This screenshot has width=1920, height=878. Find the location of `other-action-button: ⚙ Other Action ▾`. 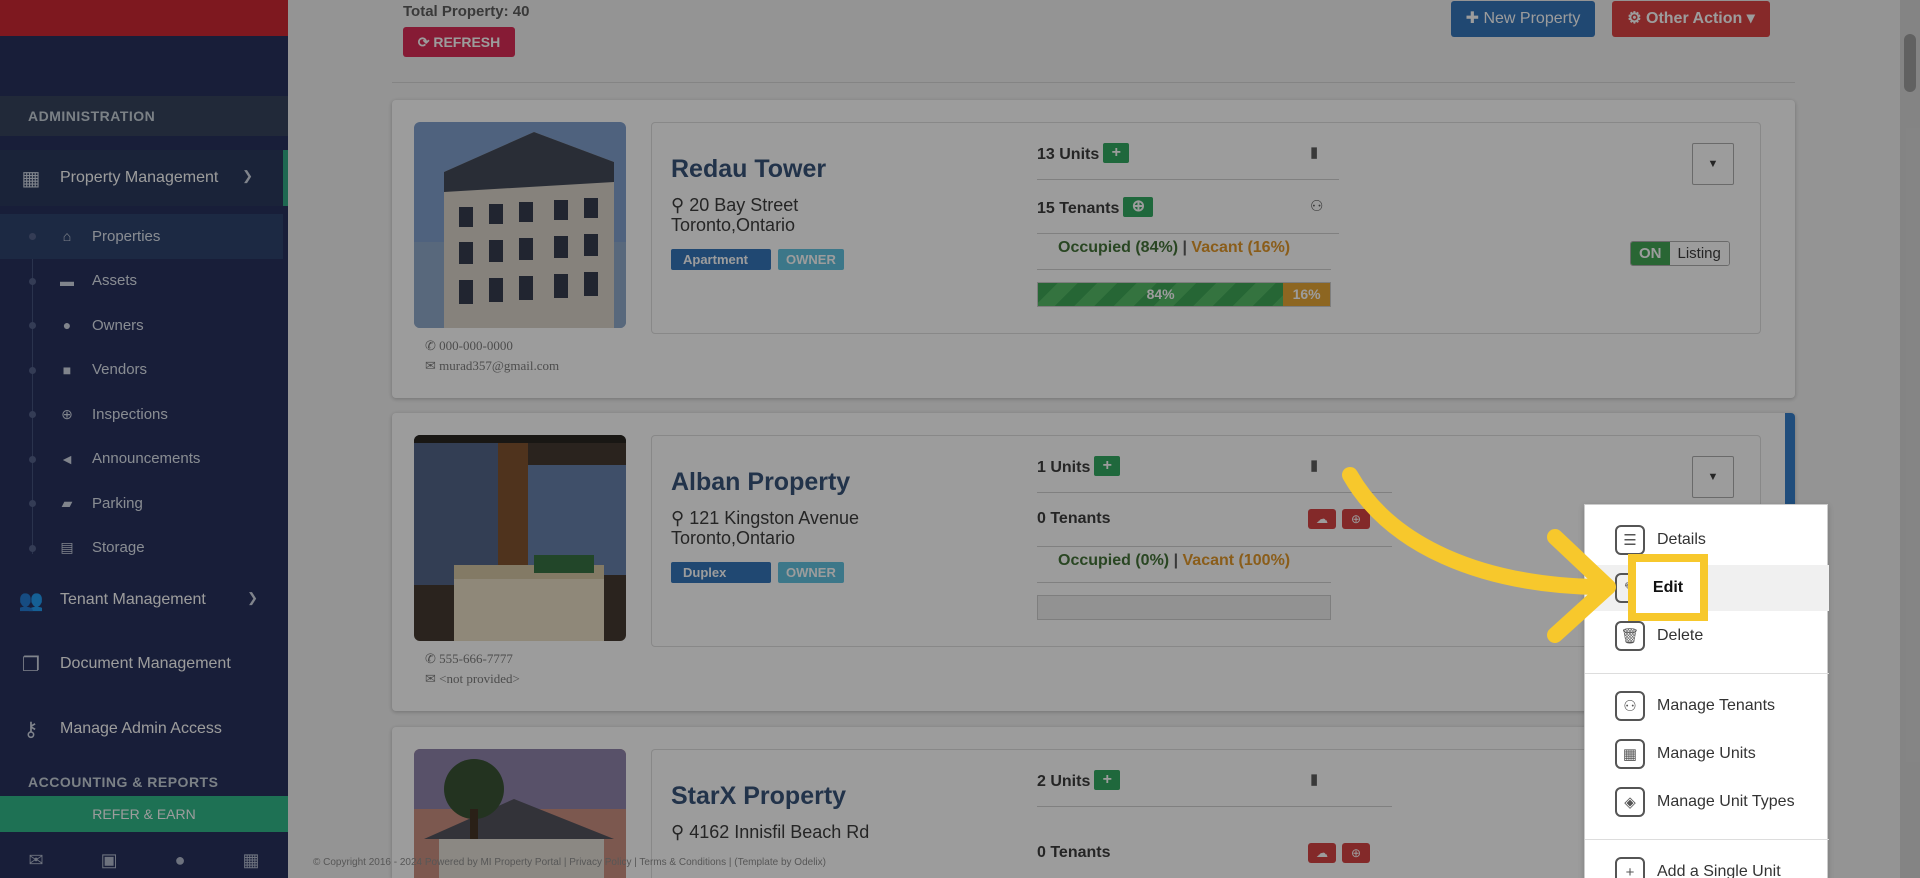

other-action-button: ⚙ Other Action ▾ is located at coordinates (1691, 19).